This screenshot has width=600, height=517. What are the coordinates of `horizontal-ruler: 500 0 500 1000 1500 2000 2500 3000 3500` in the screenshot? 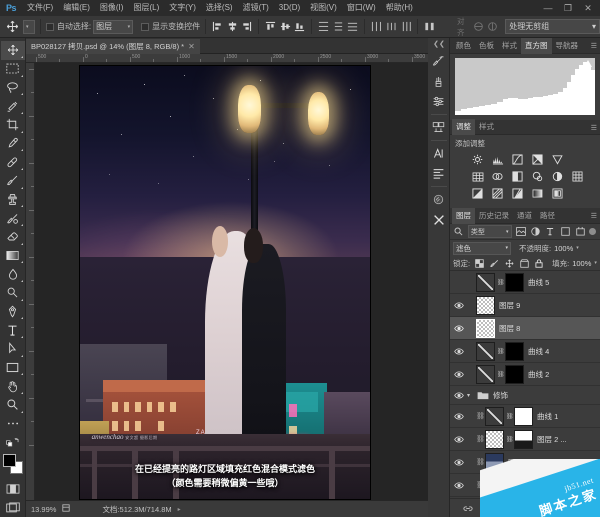 It's located at (231, 58).